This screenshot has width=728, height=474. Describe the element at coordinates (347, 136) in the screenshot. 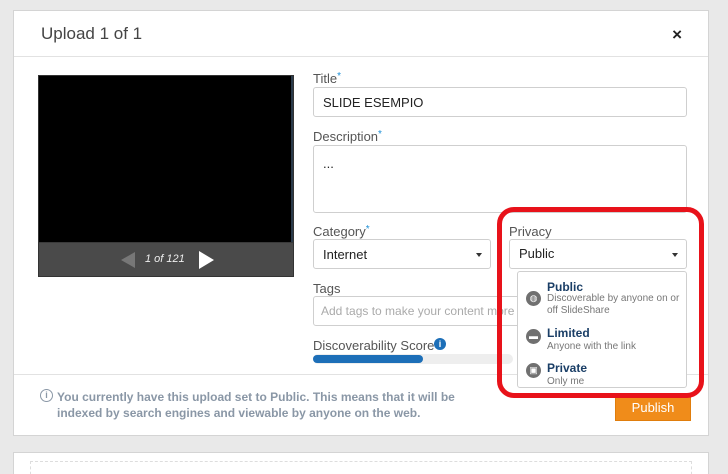

I see `description-label: Description*` at that location.